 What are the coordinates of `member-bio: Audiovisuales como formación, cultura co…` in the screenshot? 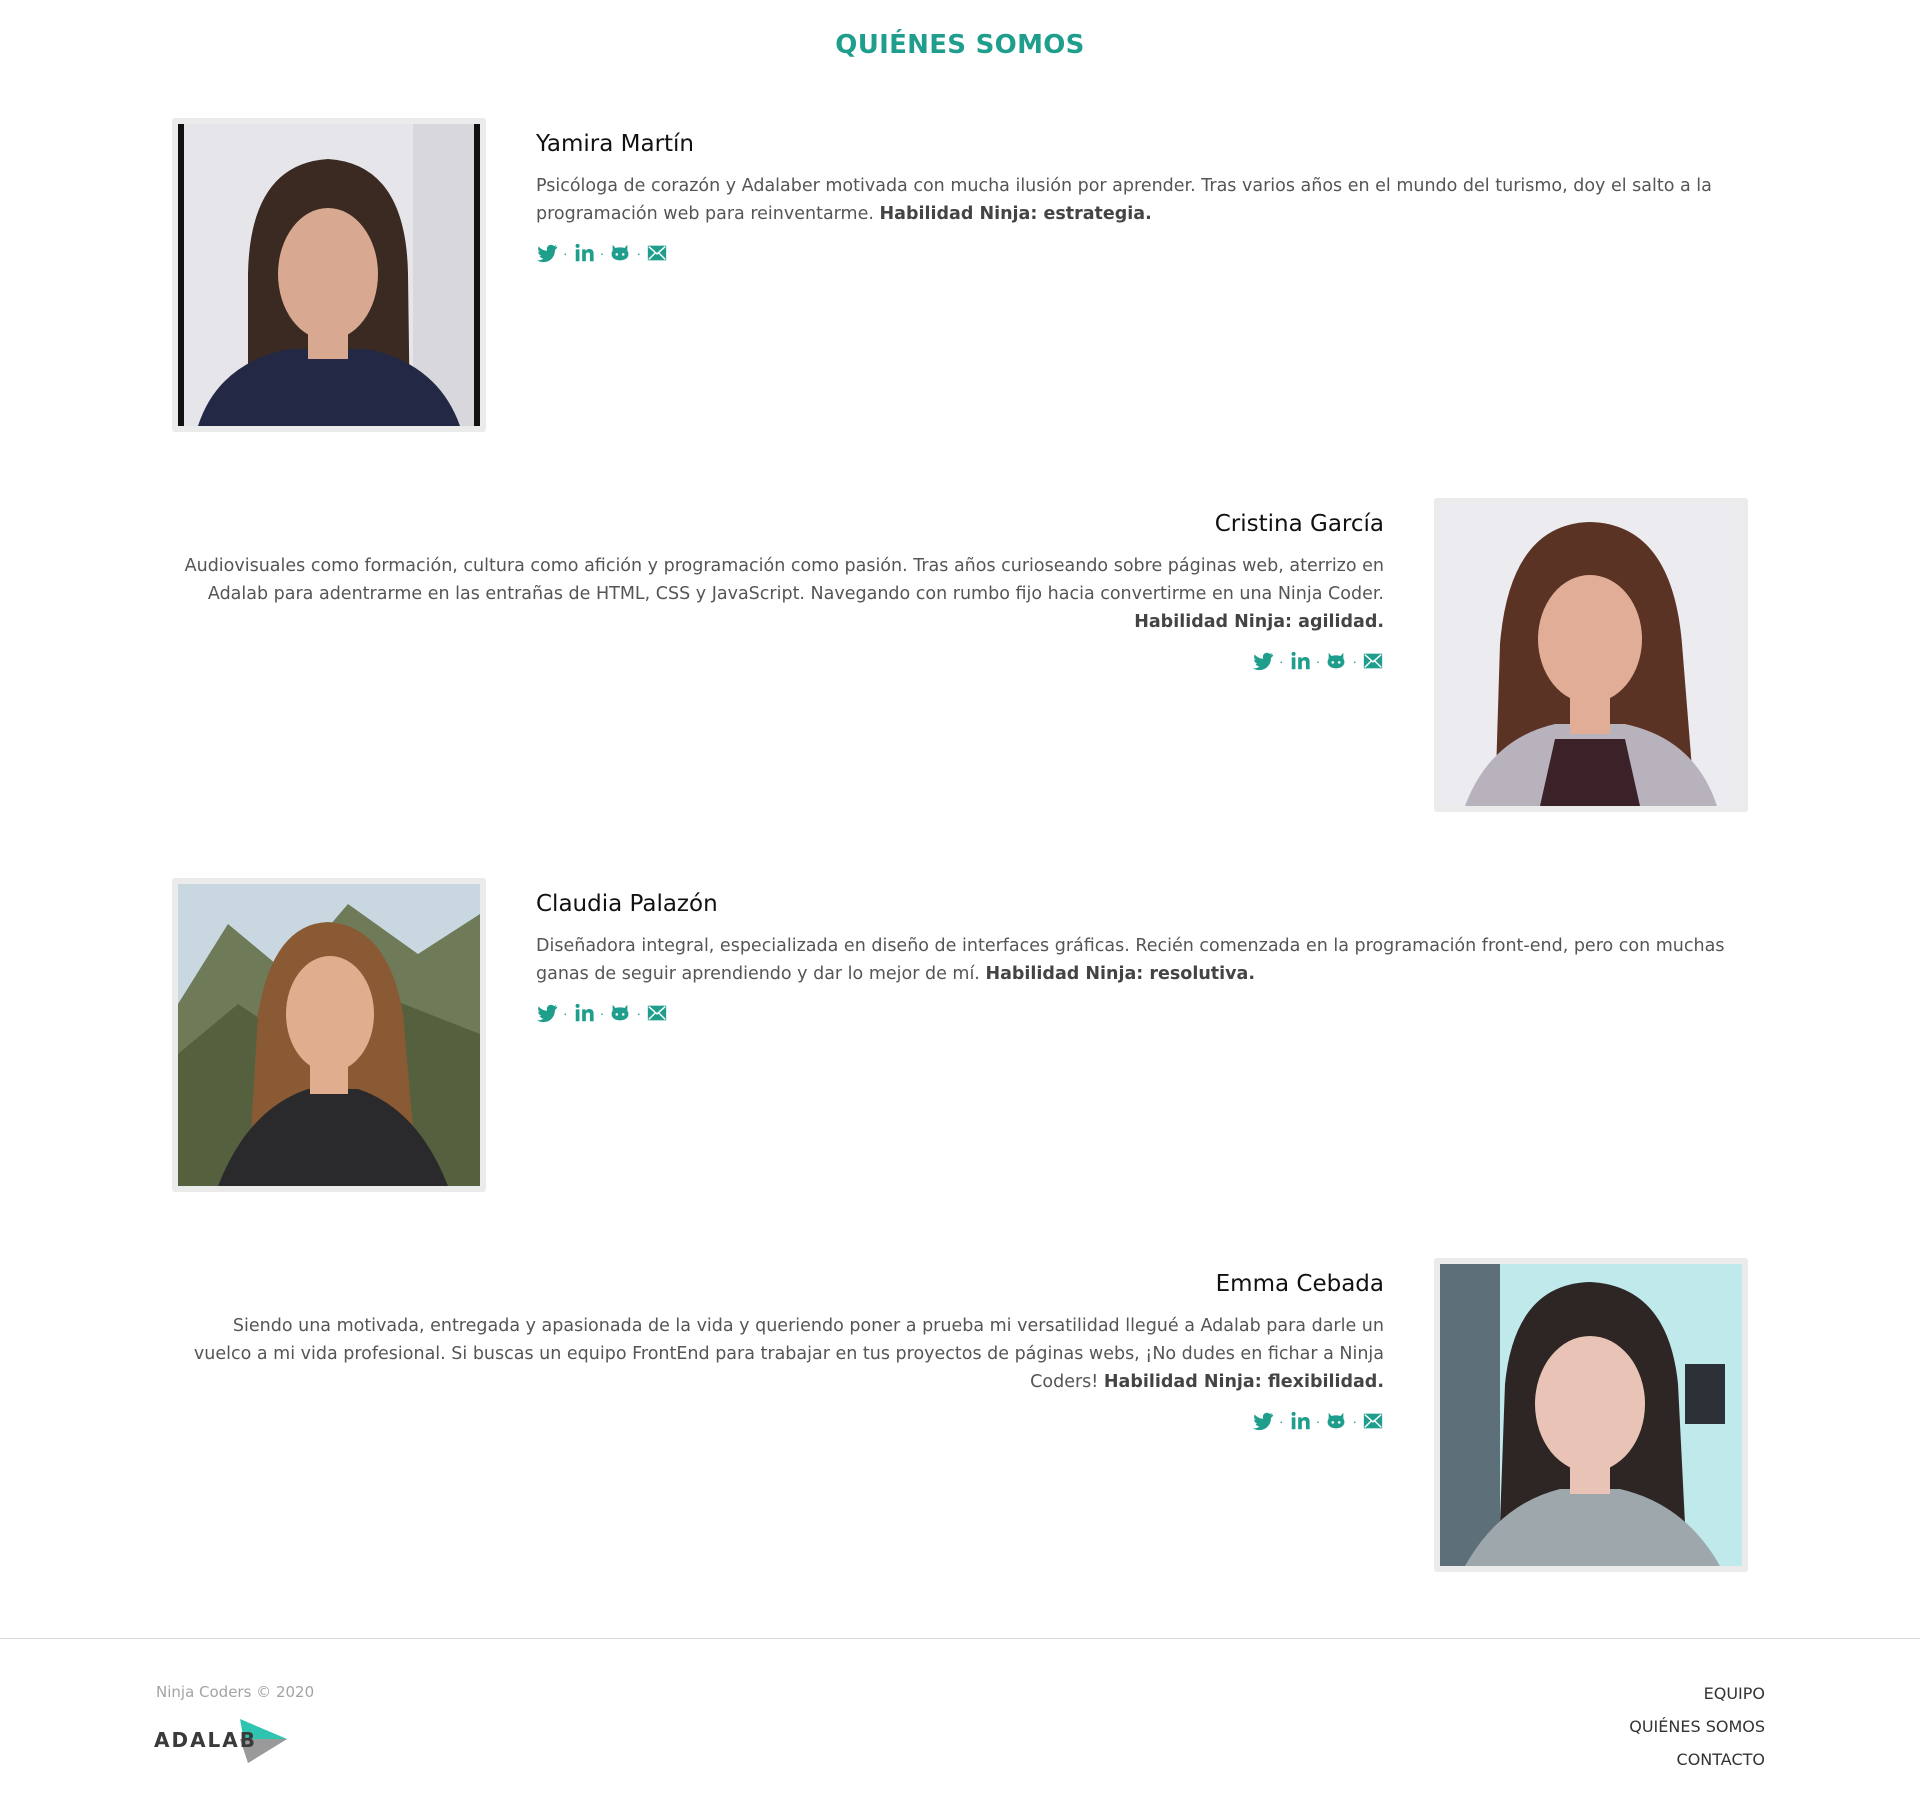 It's located at (778, 594).